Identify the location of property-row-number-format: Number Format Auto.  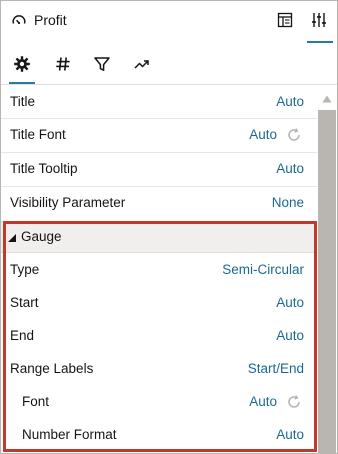
(159, 434).